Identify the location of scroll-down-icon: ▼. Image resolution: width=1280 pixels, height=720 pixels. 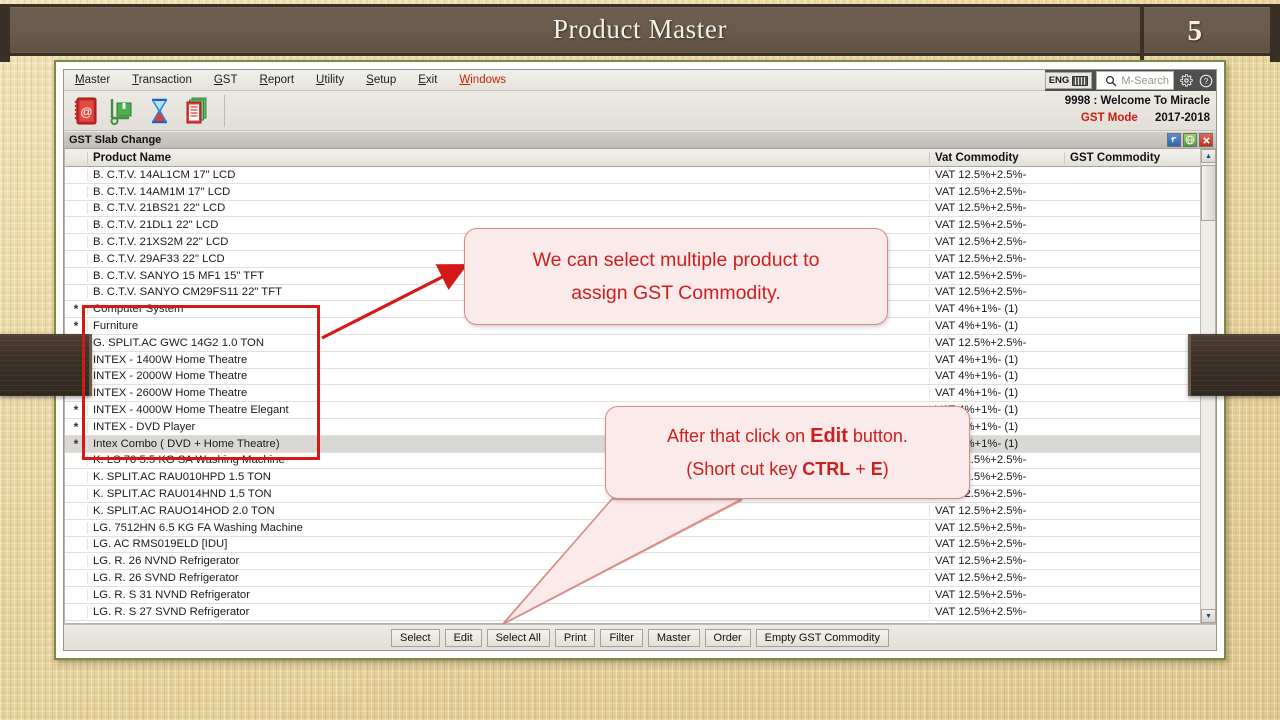
(1208, 616).